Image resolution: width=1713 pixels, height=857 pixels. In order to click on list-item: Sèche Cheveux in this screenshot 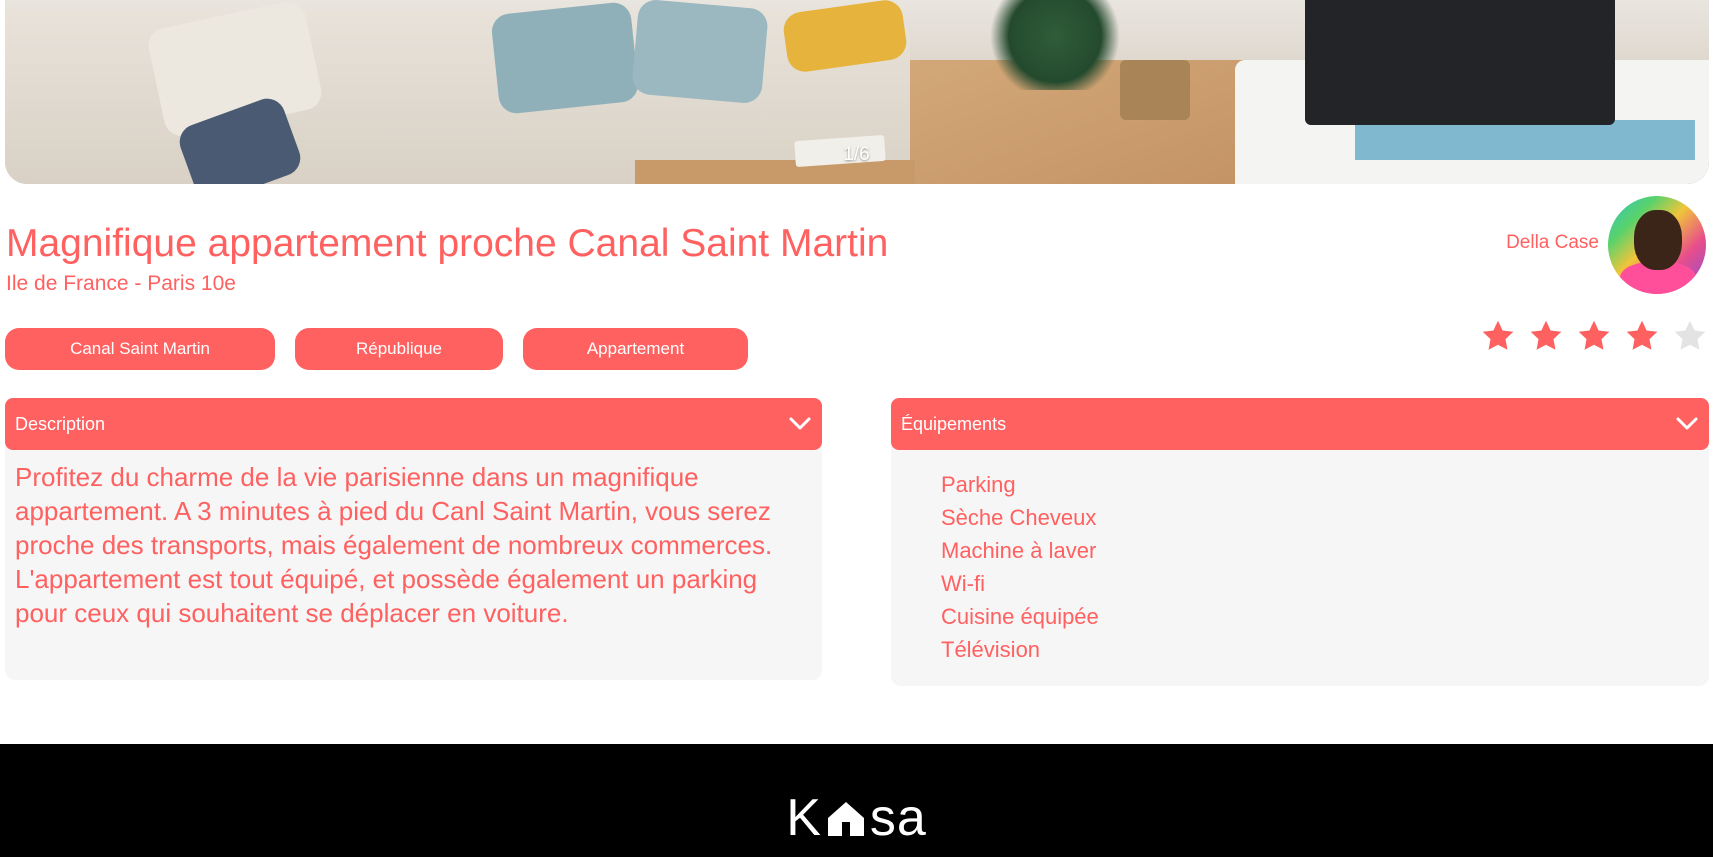, I will do `click(1019, 517)`.